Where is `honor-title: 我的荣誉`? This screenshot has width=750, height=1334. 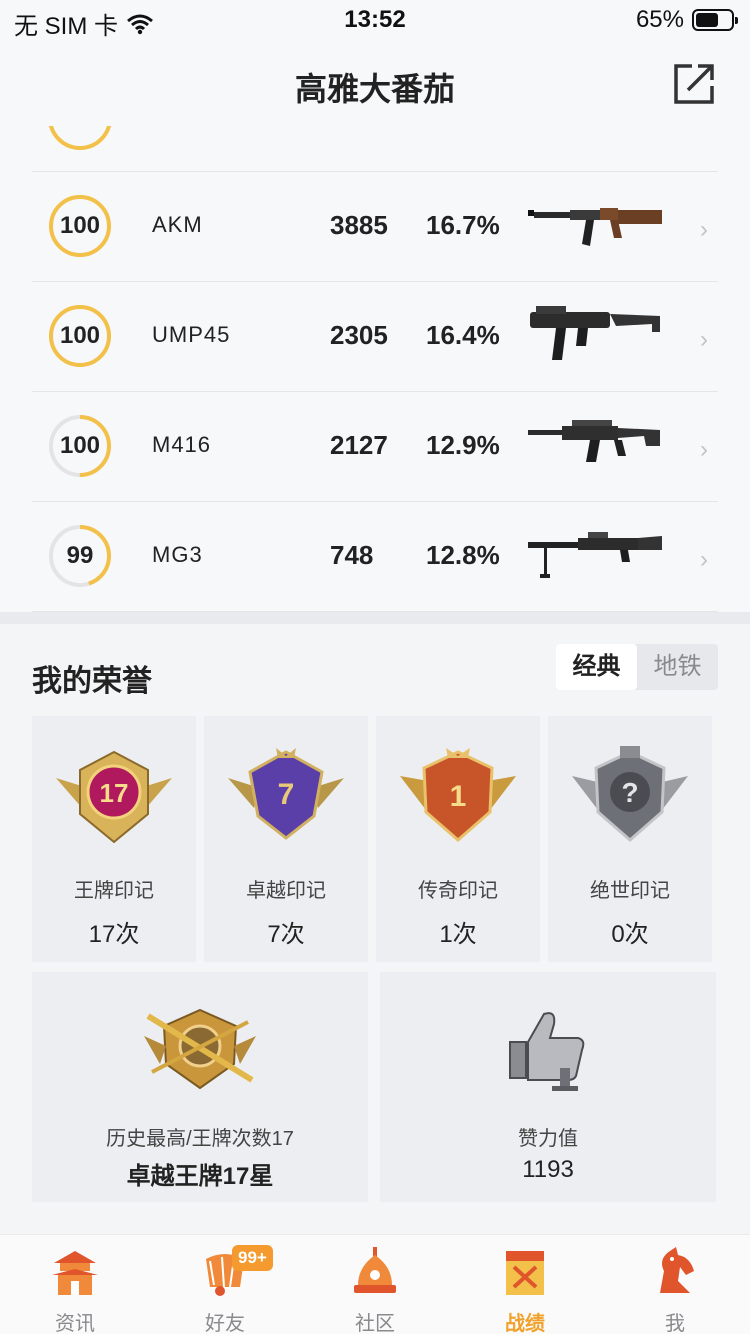 honor-title: 我的荣誉 is located at coordinates (92, 681).